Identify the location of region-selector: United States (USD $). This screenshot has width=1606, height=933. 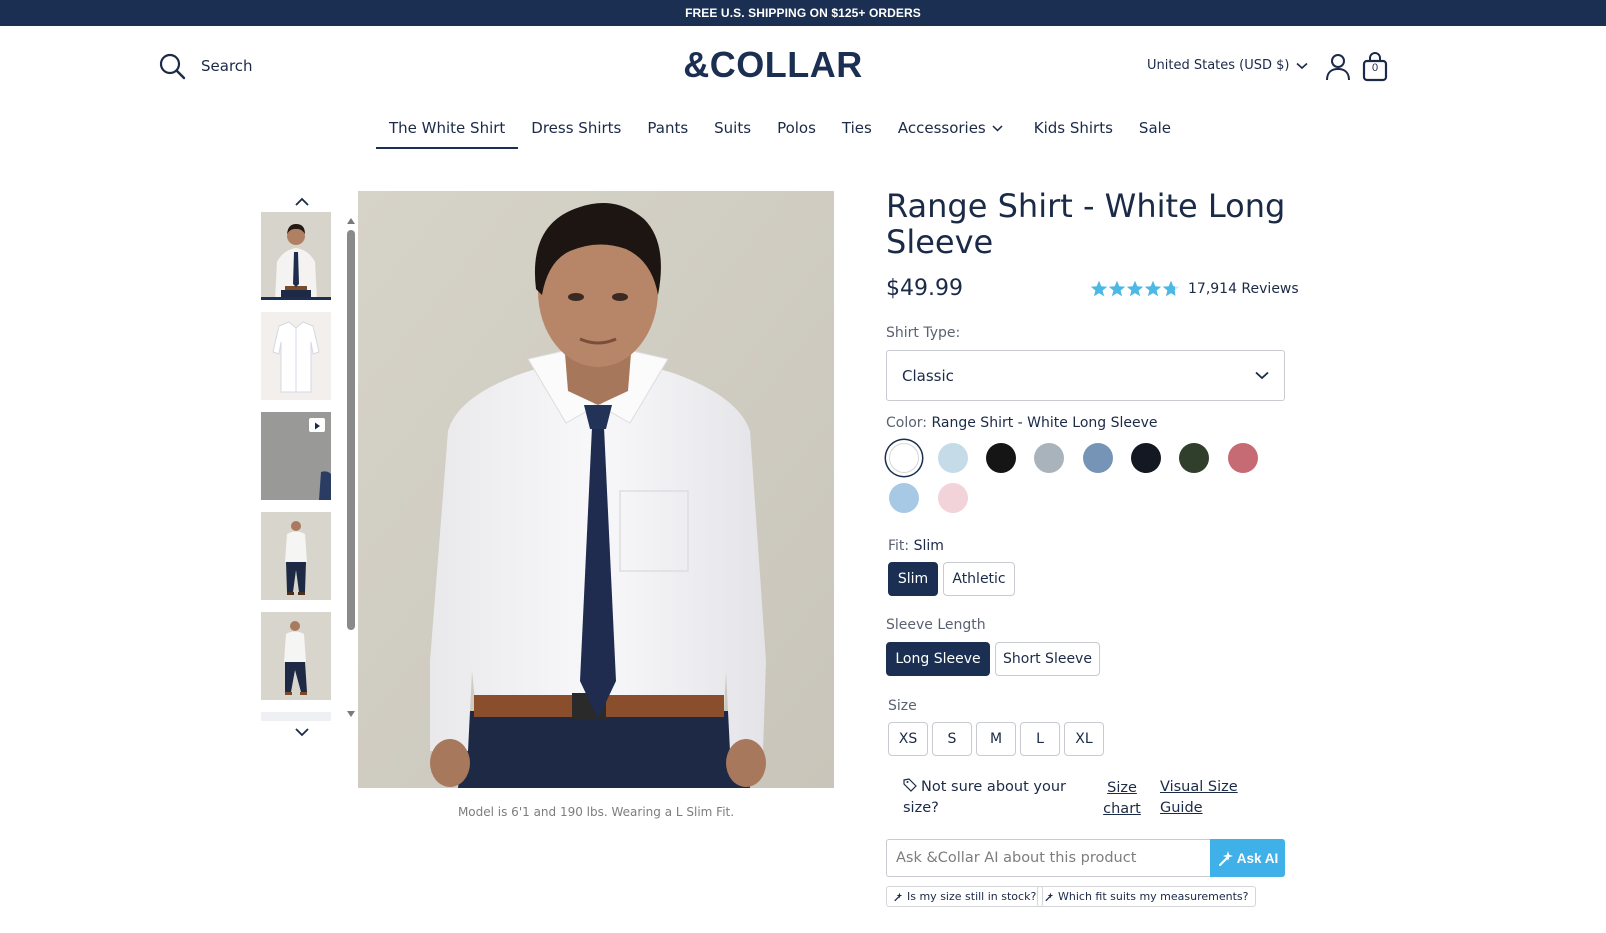
(1227, 65).